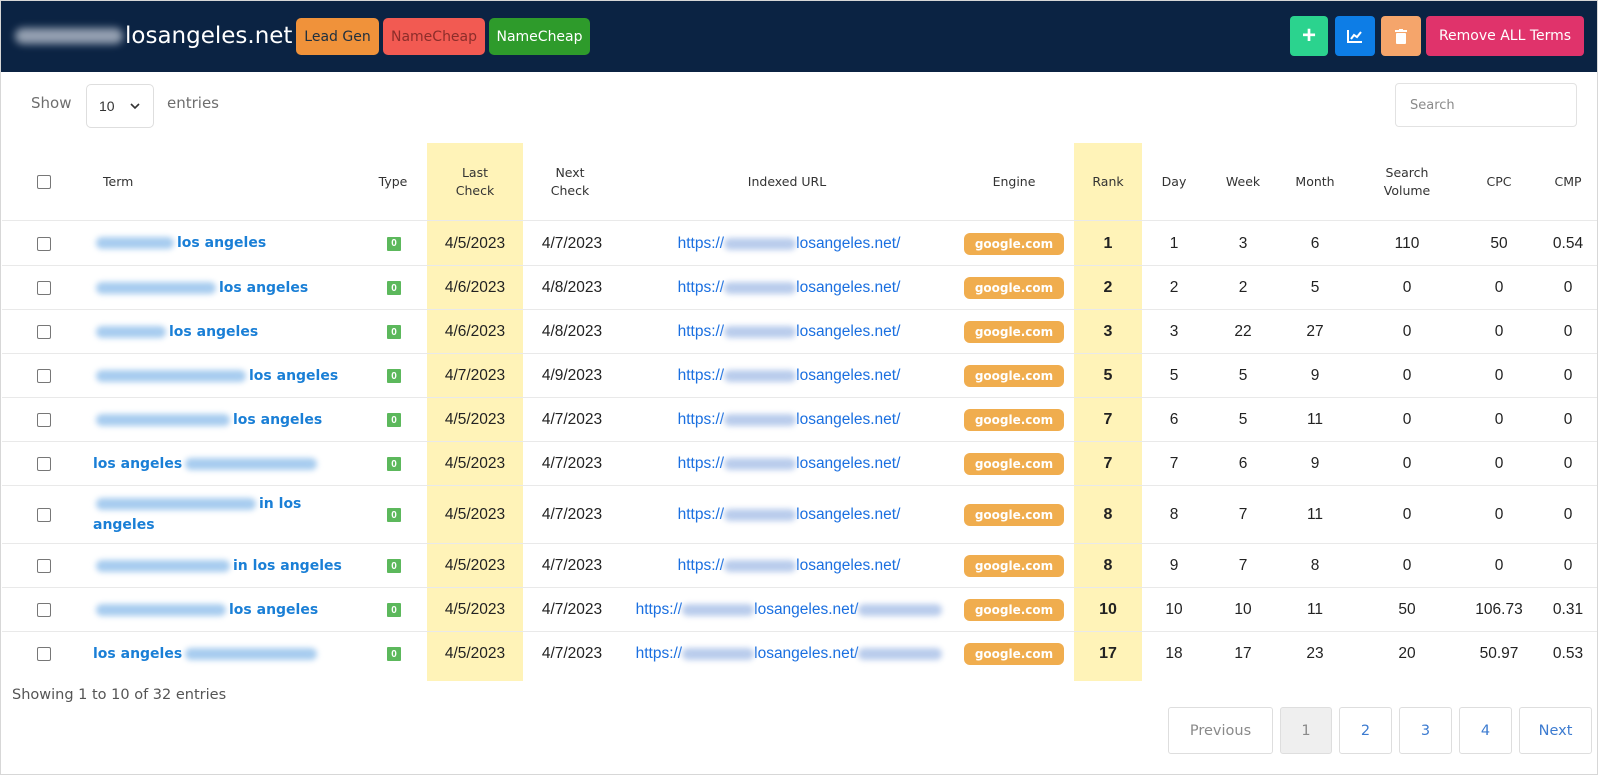 The width and height of the screenshot is (1598, 775). What do you see at coordinates (1306, 730) in the screenshot?
I see `page-1-button: 1` at bounding box center [1306, 730].